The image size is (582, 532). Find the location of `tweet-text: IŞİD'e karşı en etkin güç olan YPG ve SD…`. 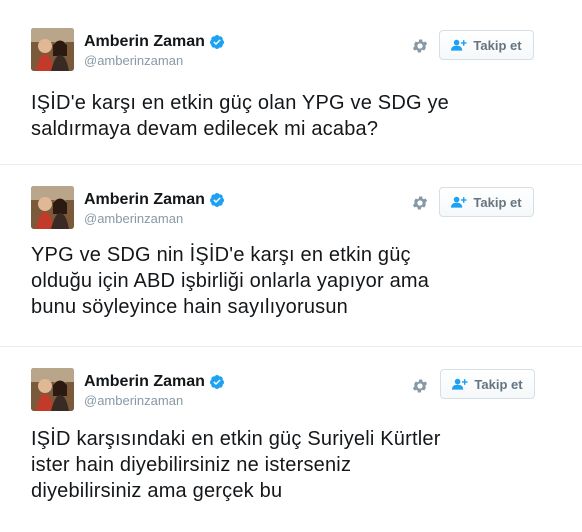

tweet-text: IŞİD'e karşı en etkin güç olan YPG ve SD… is located at coordinates (240, 116).